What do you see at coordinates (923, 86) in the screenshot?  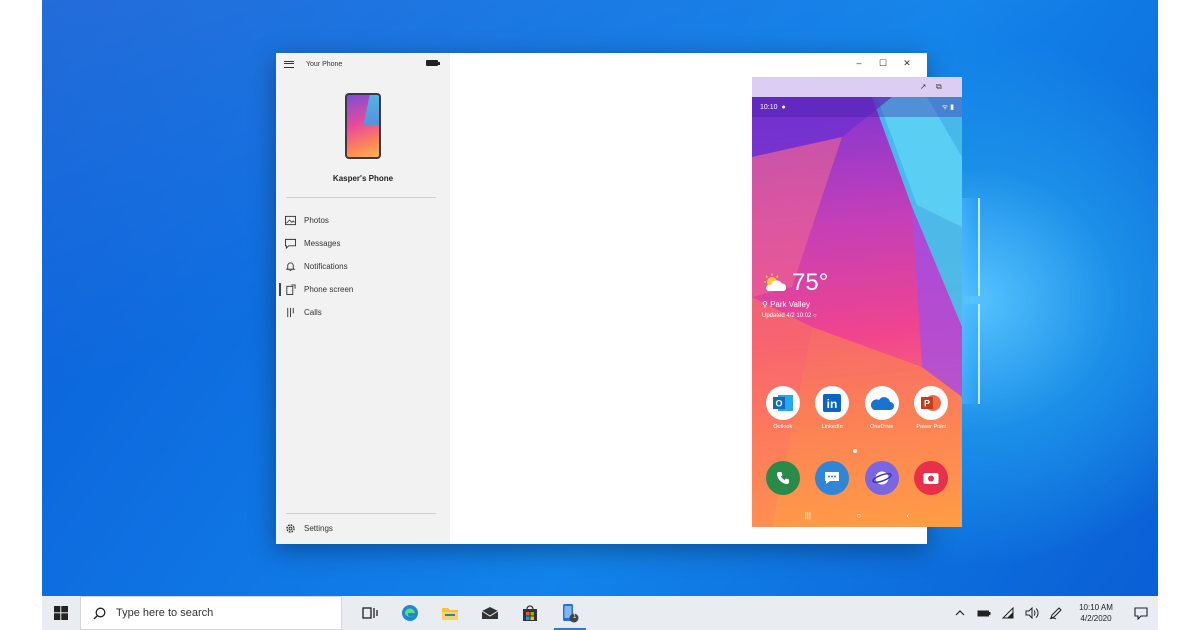 I see `pin-icon: ➚` at bounding box center [923, 86].